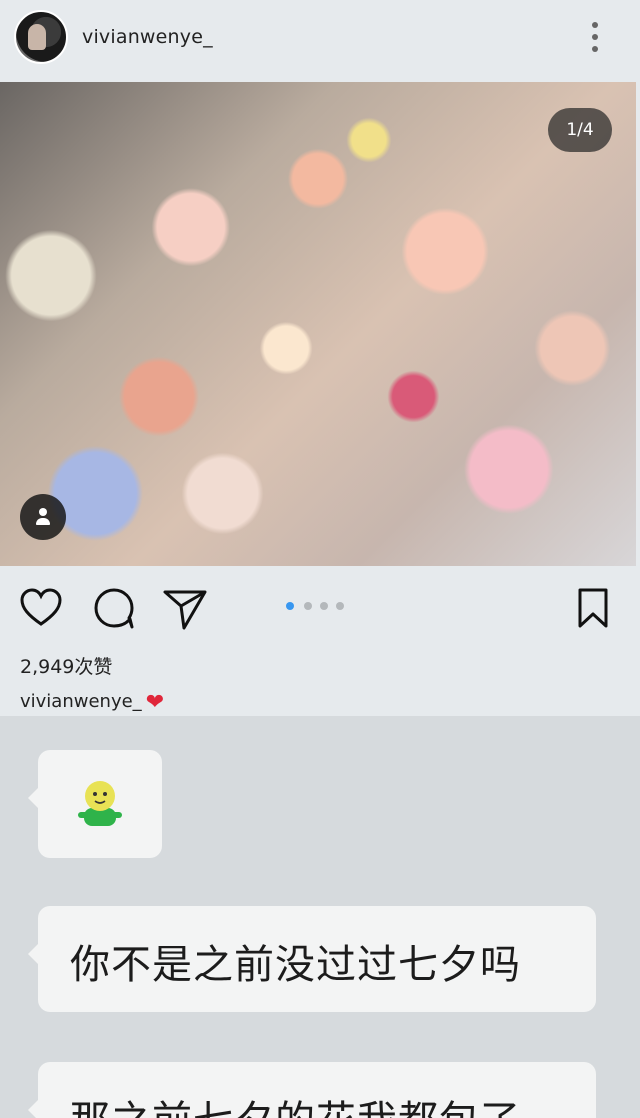 The height and width of the screenshot is (1118, 640). I want to click on comment-icon, so click(115, 609).